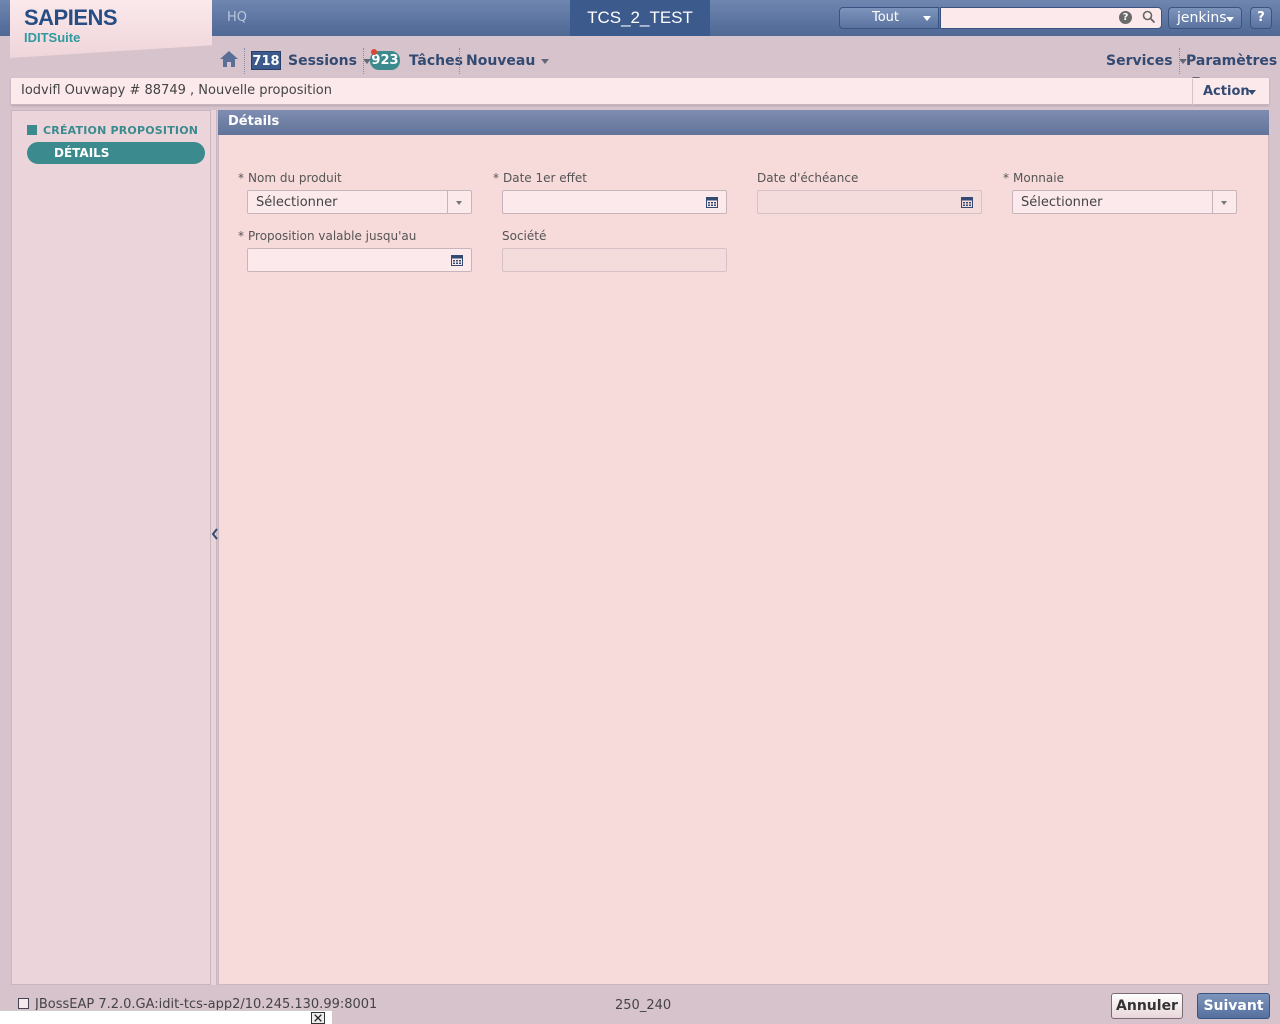  What do you see at coordinates (318, 1018) in the screenshot?
I see `close-icon` at bounding box center [318, 1018].